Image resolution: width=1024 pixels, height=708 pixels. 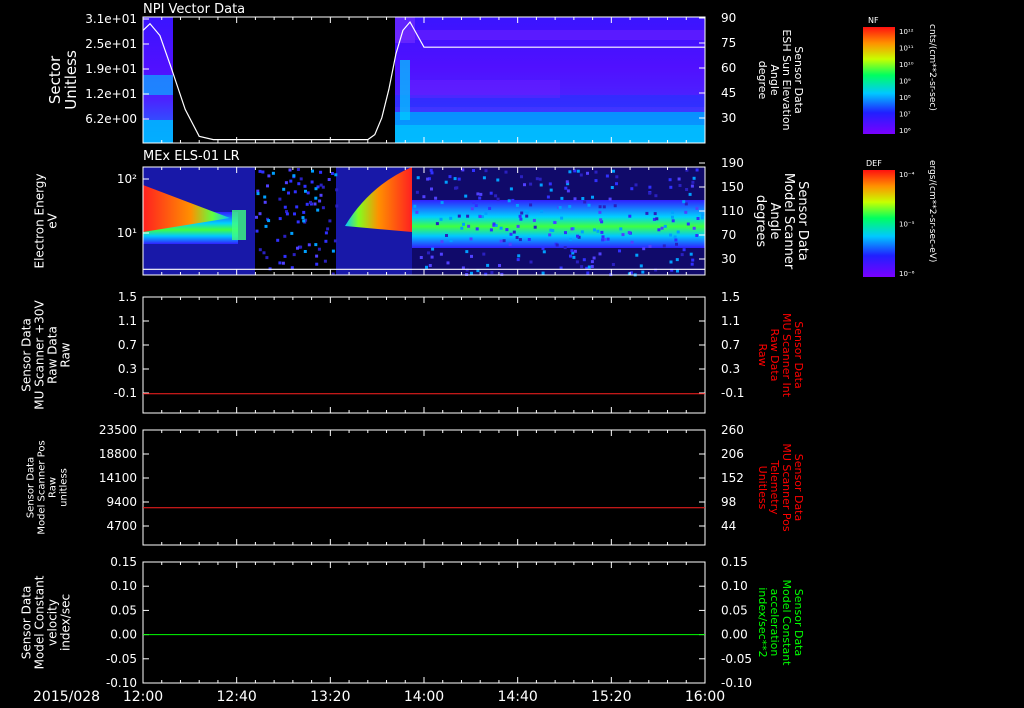 I want to click on y2-tick-label: 150, so click(x=732, y=187).